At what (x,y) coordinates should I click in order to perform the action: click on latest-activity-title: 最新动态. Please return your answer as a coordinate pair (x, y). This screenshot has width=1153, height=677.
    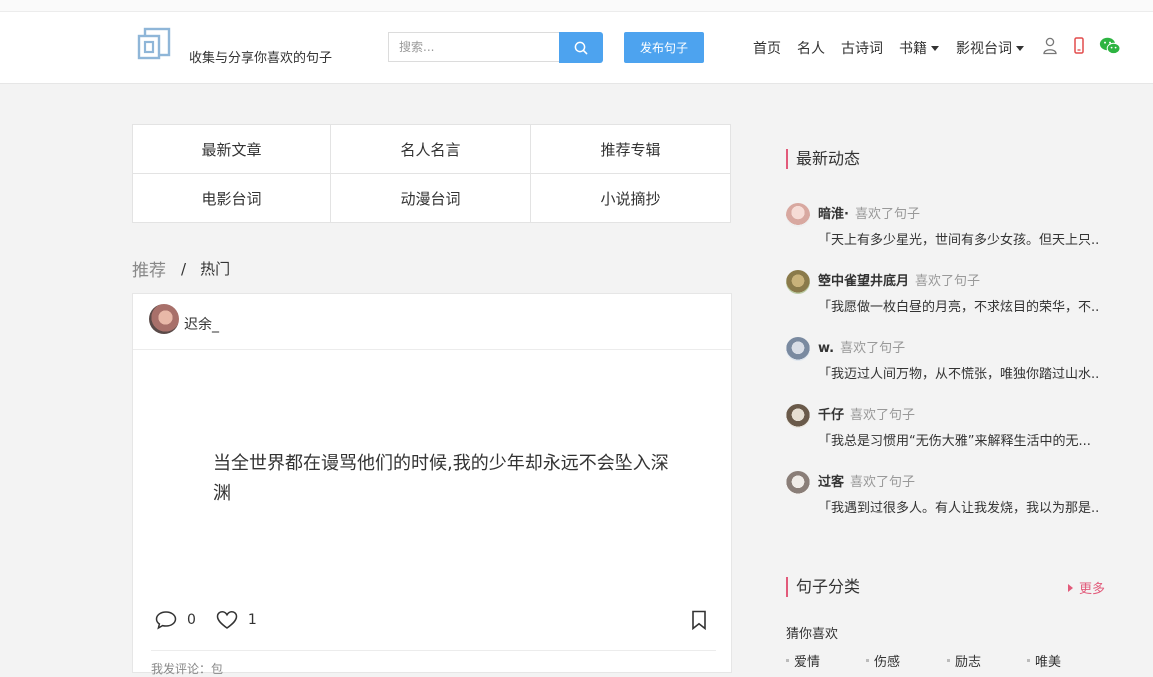
    Looking at the image, I should click on (823, 159).